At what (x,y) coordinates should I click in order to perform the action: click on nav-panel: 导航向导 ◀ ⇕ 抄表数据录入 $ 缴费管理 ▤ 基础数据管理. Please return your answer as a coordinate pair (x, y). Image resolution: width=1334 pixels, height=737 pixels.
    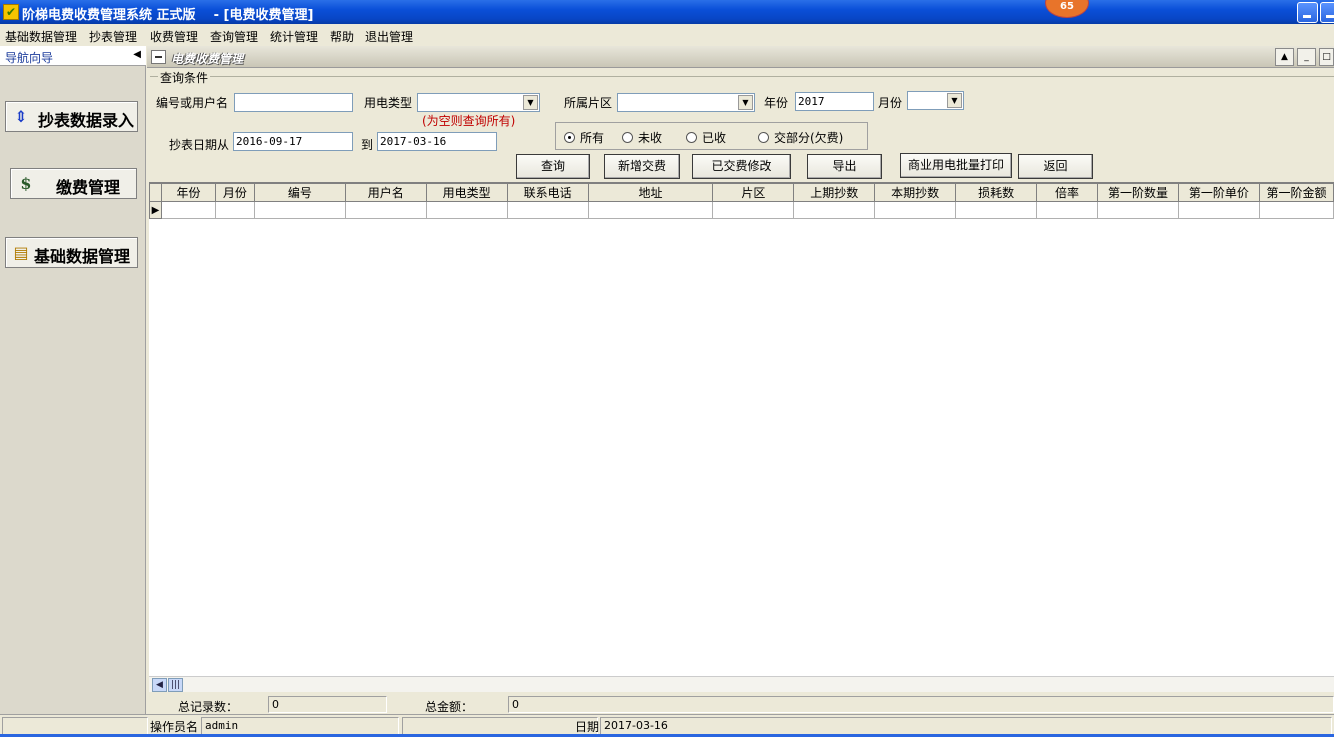
    Looking at the image, I should click on (73, 380).